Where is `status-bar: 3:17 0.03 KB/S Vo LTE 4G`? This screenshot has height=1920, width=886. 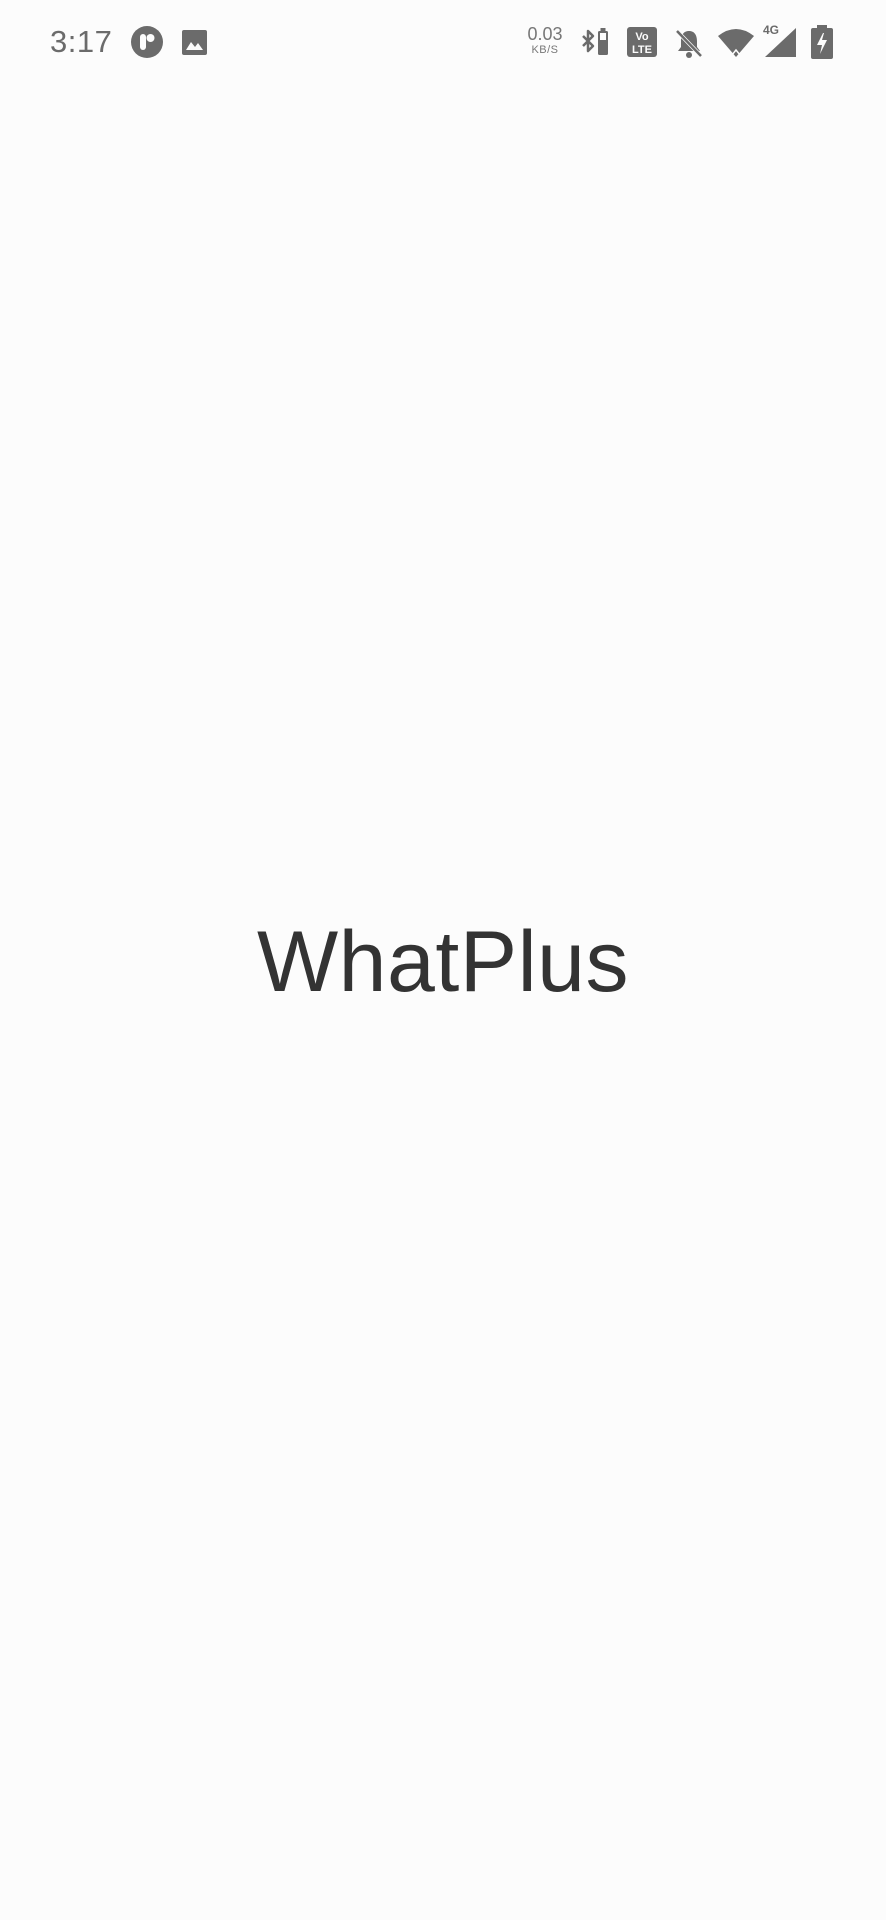 status-bar: 3:17 0.03 KB/S Vo LTE 4G is located at coordinates (443, 42).